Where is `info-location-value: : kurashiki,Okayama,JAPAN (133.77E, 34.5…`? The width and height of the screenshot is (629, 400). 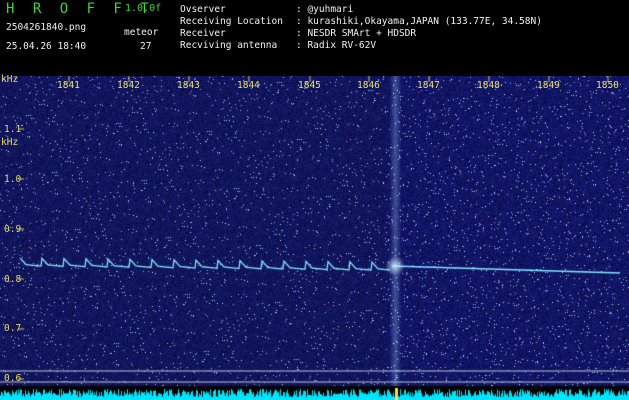
info-location-value: : kurashiki,Okayama,JAPAN (133.77E, 34.5… is located at coordinates (419, 21).